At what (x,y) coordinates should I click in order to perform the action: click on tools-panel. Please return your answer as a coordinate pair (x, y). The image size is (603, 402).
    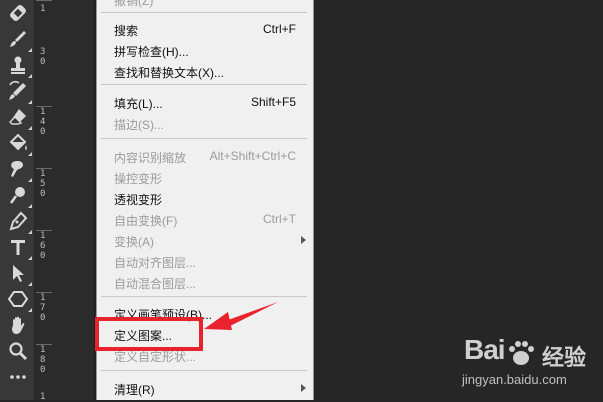
    Looking at the image, I should click on (17, 200).